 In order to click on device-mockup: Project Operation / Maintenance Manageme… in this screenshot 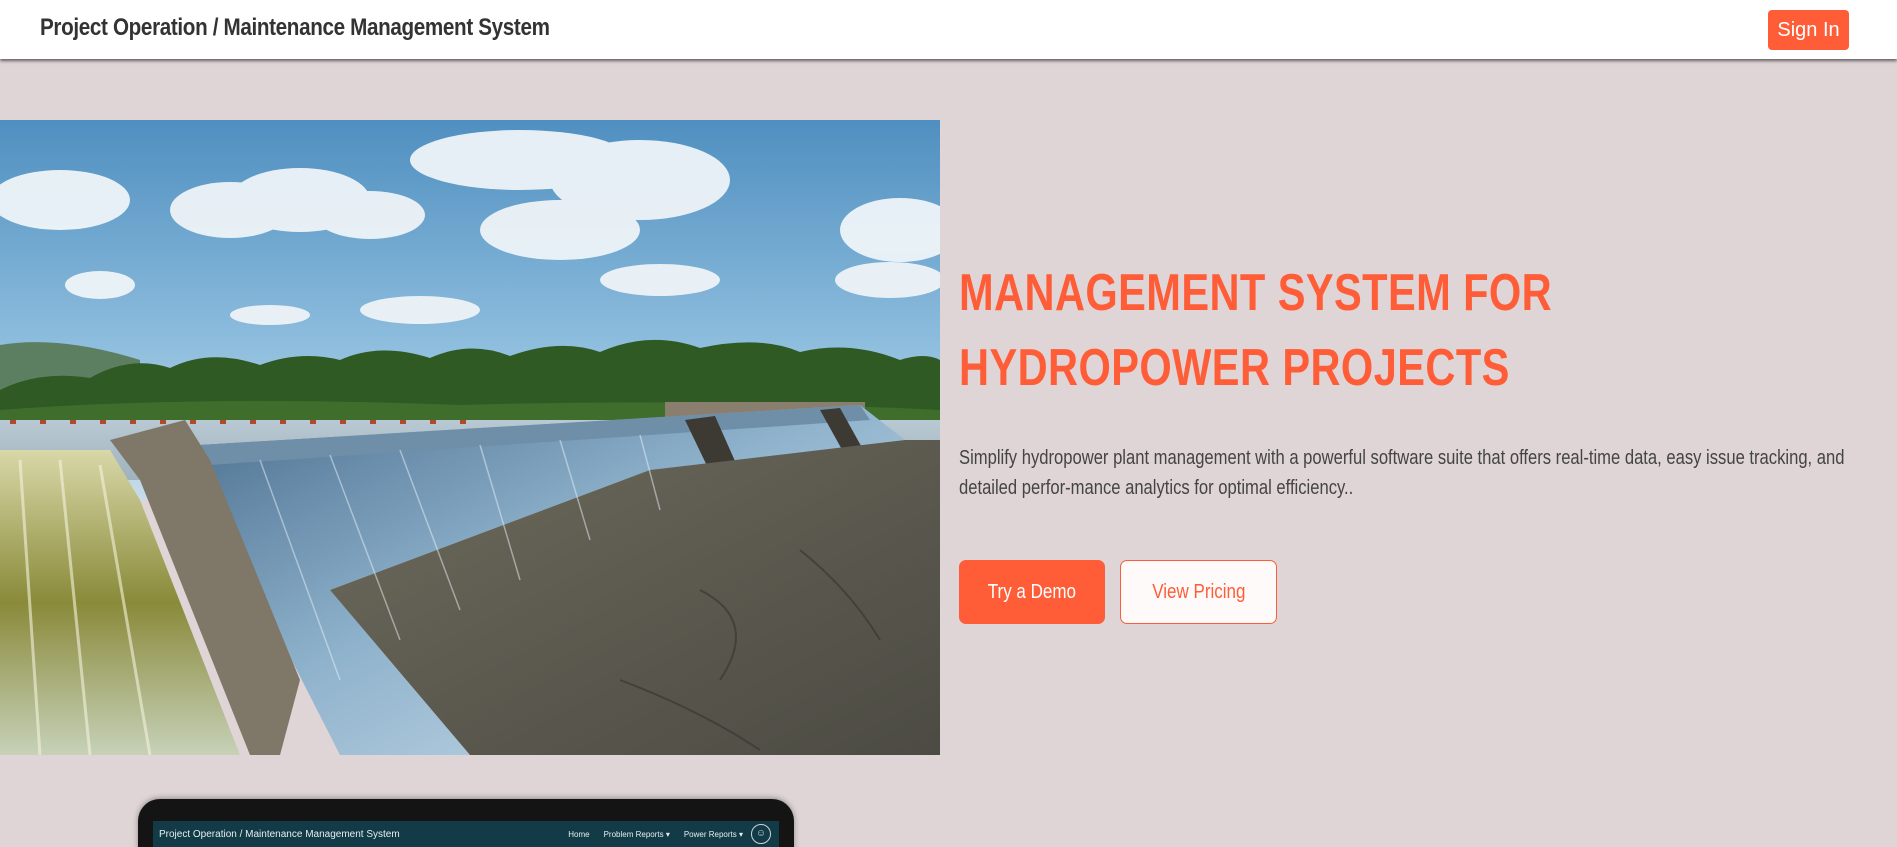, I will do `click(466, 823)`.